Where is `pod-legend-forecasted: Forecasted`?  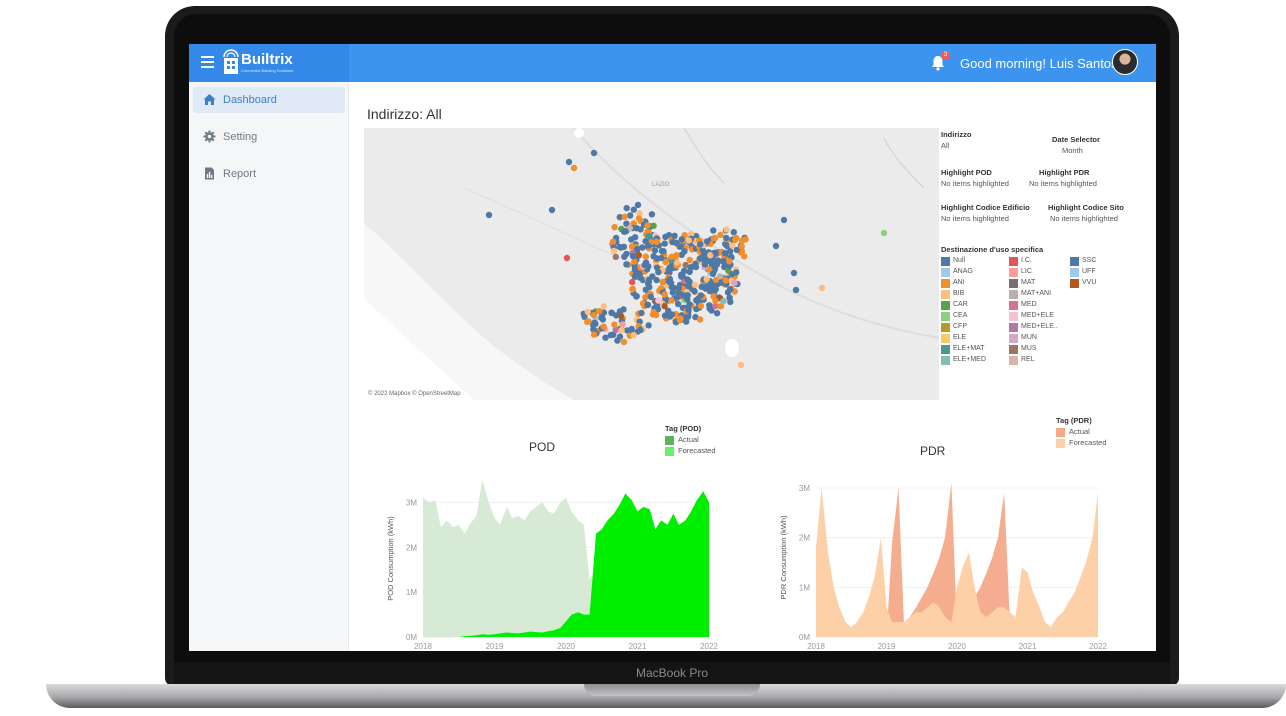 pod-legend-forecasted: Forecasted is located at coordinates (690, 451).